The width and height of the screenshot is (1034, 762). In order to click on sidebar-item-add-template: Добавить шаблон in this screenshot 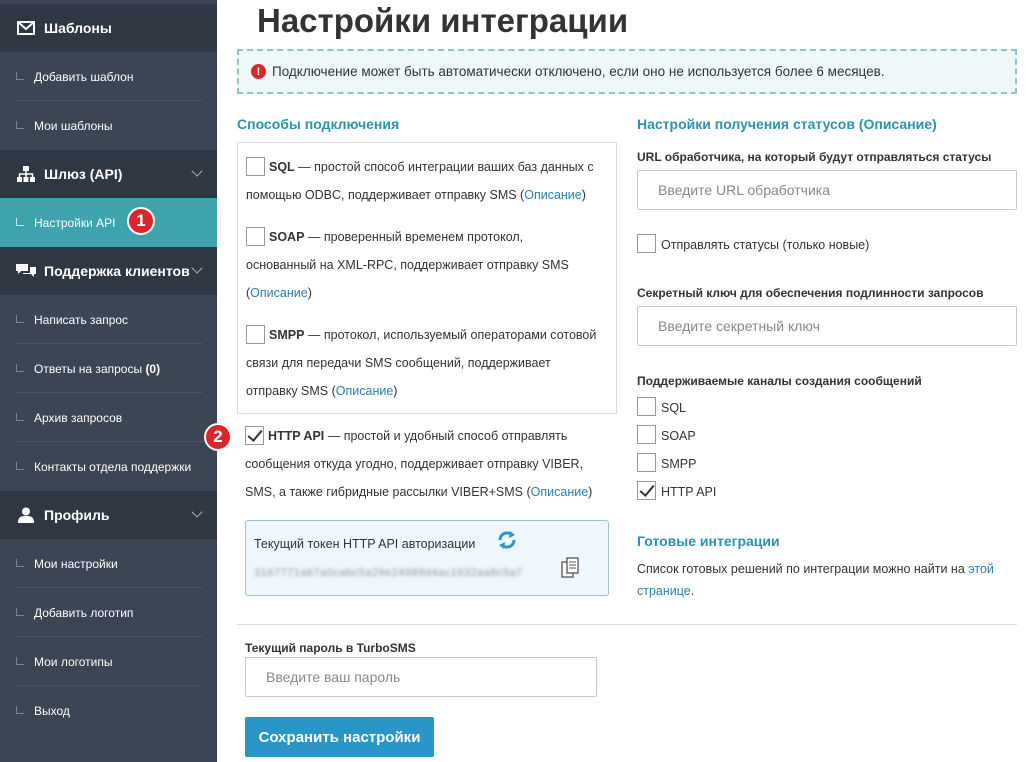, I will do `click(108, 76)`.